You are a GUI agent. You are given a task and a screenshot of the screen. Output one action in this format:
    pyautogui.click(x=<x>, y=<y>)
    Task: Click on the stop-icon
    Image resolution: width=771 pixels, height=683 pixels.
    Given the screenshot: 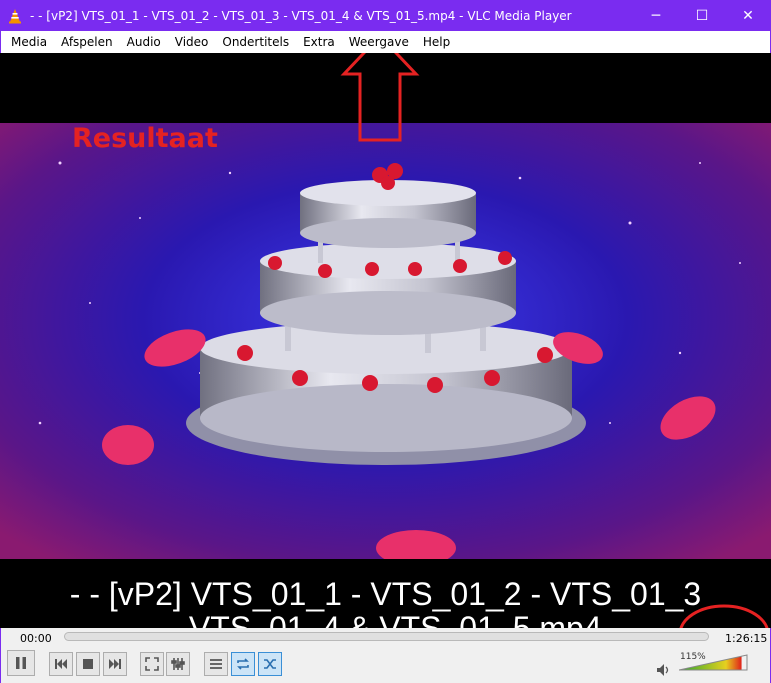 What is the action you would take?
    pyautogui.click(x=88, y=664)
    